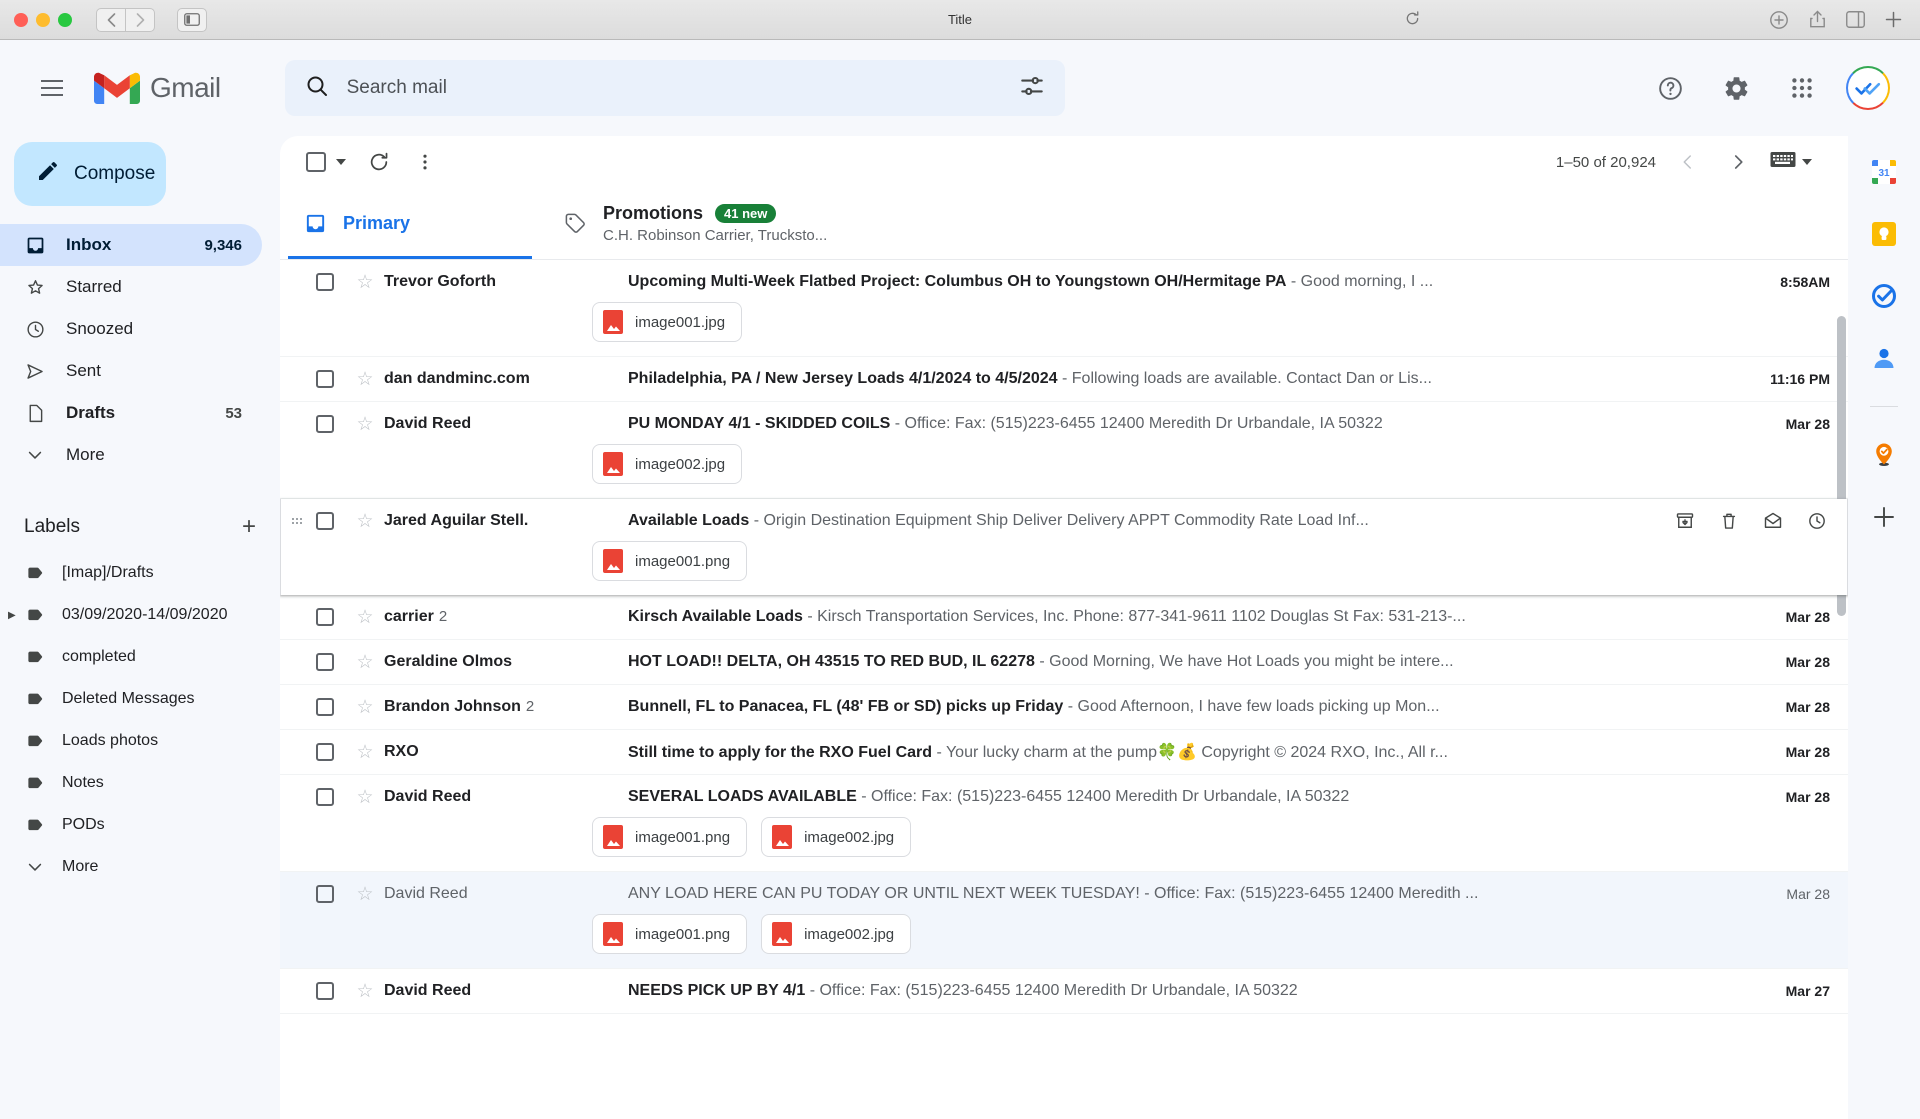  Describe the element at coordinates (131, 245) in the screenshot. I see `sidebar-item-inbox: Inbox 9,346` at that location.